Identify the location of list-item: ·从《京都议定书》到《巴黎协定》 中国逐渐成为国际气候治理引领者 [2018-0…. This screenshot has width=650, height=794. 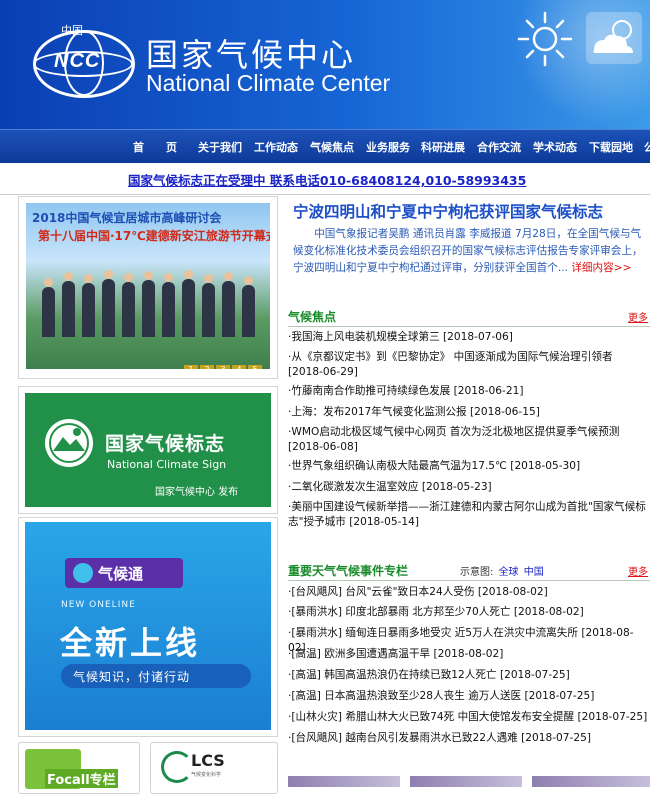
(469, 365).